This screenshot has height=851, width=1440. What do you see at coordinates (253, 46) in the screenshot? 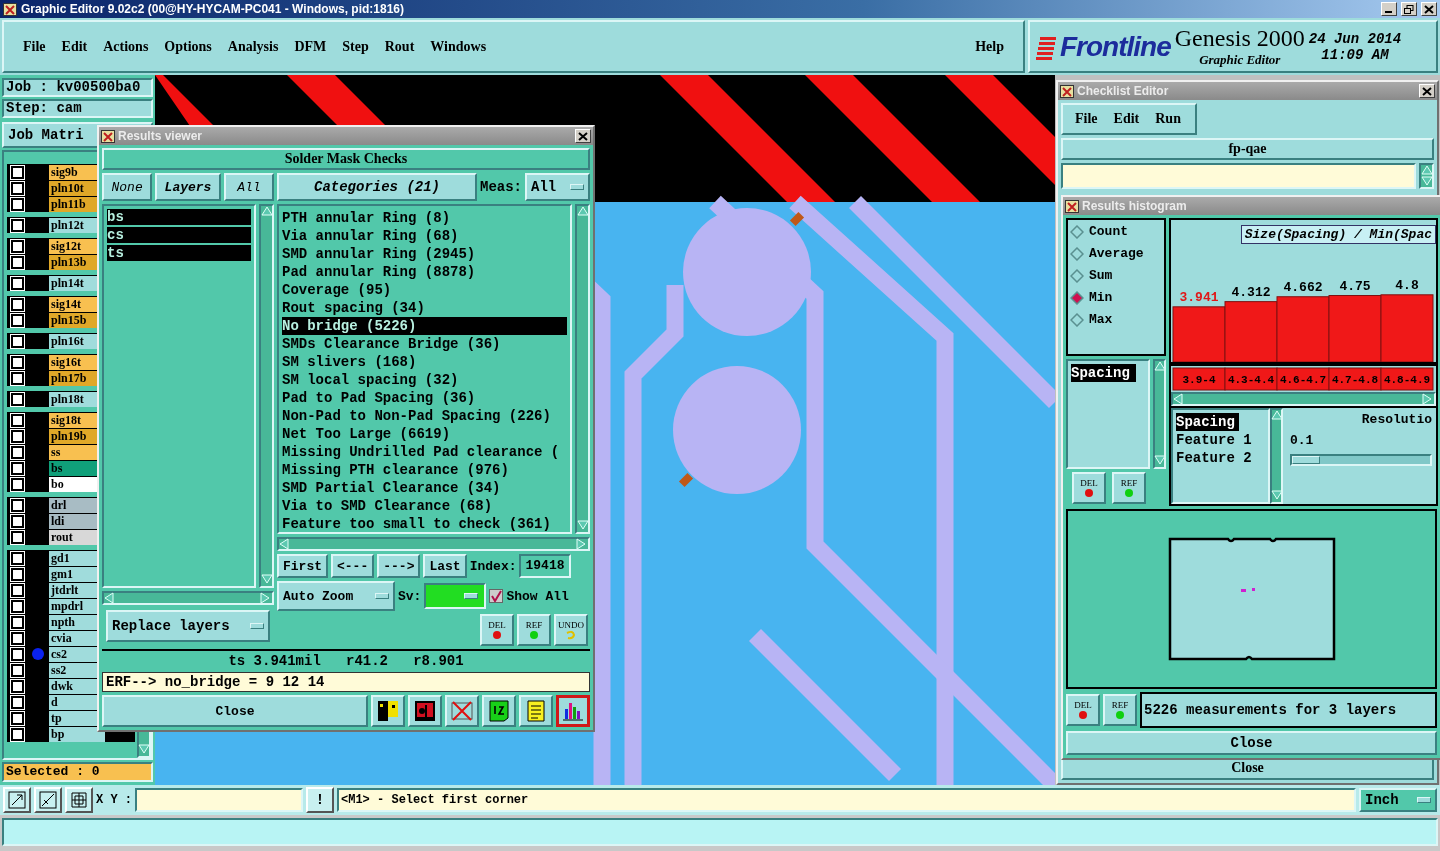
I see `menu-item: Analysis` at bounding box center [253, 46].